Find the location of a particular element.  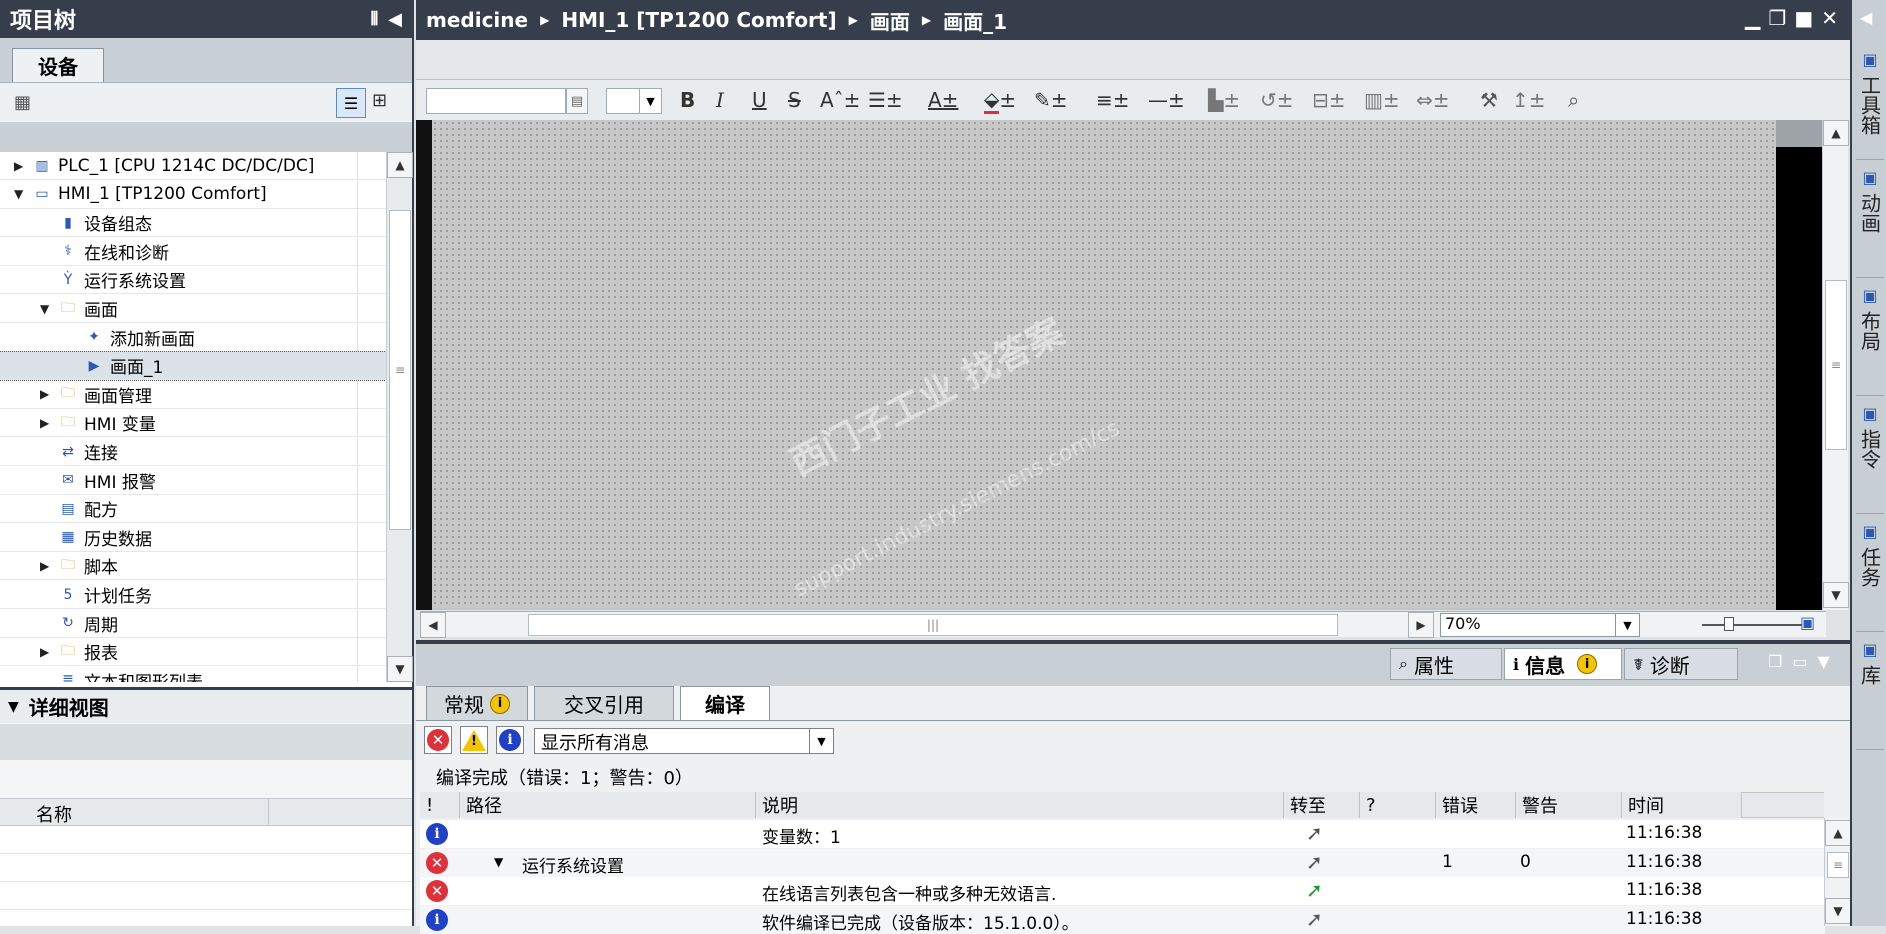

canvas-hscrollbar: ◀ ||| ▶ 70% ▼ ▣ is located at coordinates (1123, 624).